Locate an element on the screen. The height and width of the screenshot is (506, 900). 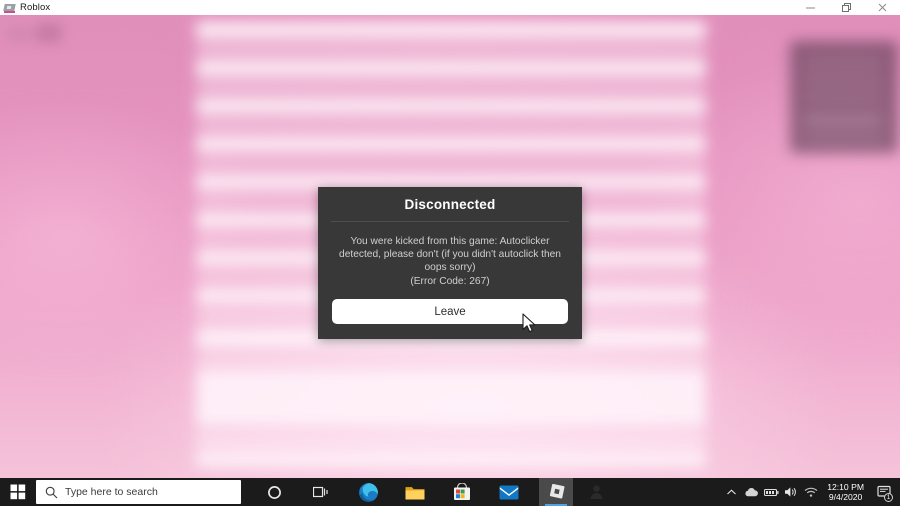
task-view-icon is located at coordinates (321, 492).